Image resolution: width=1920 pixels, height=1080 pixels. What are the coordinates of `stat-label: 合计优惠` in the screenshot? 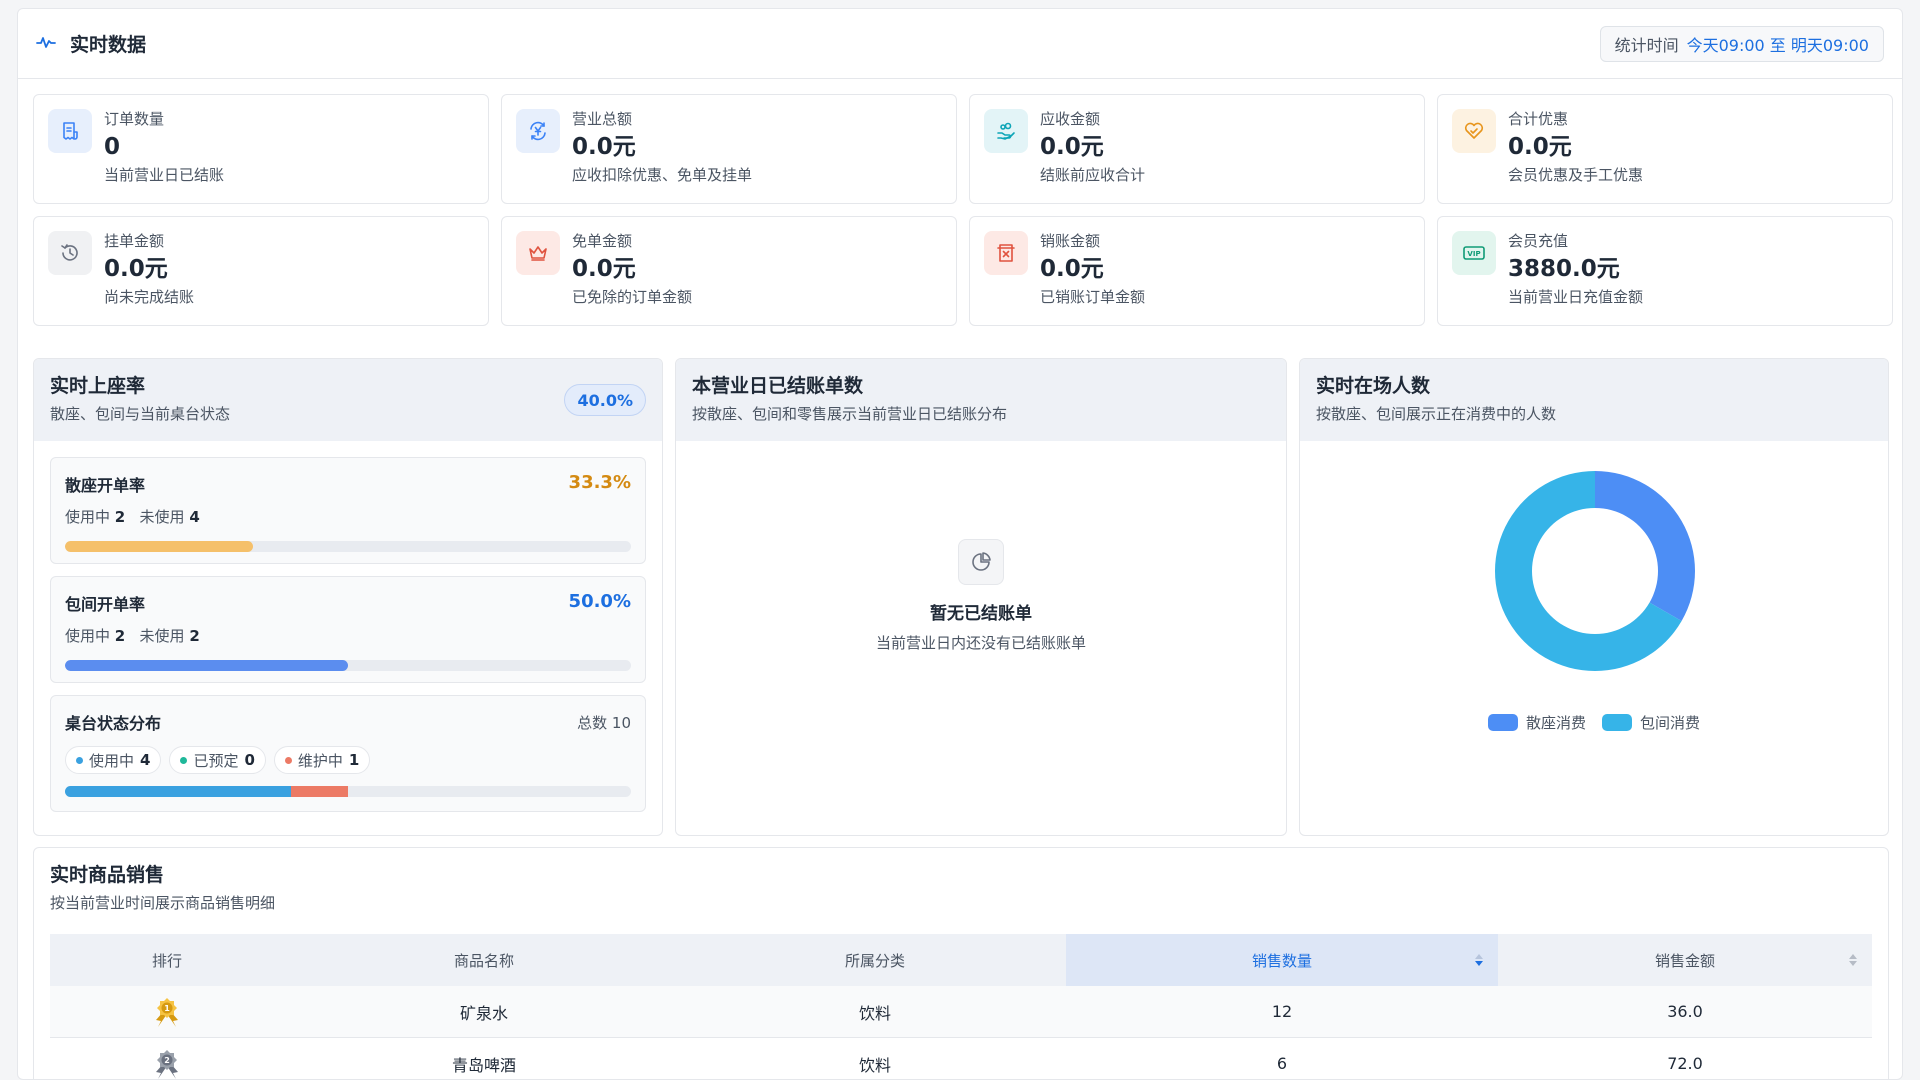 It's located at (1538, 119).